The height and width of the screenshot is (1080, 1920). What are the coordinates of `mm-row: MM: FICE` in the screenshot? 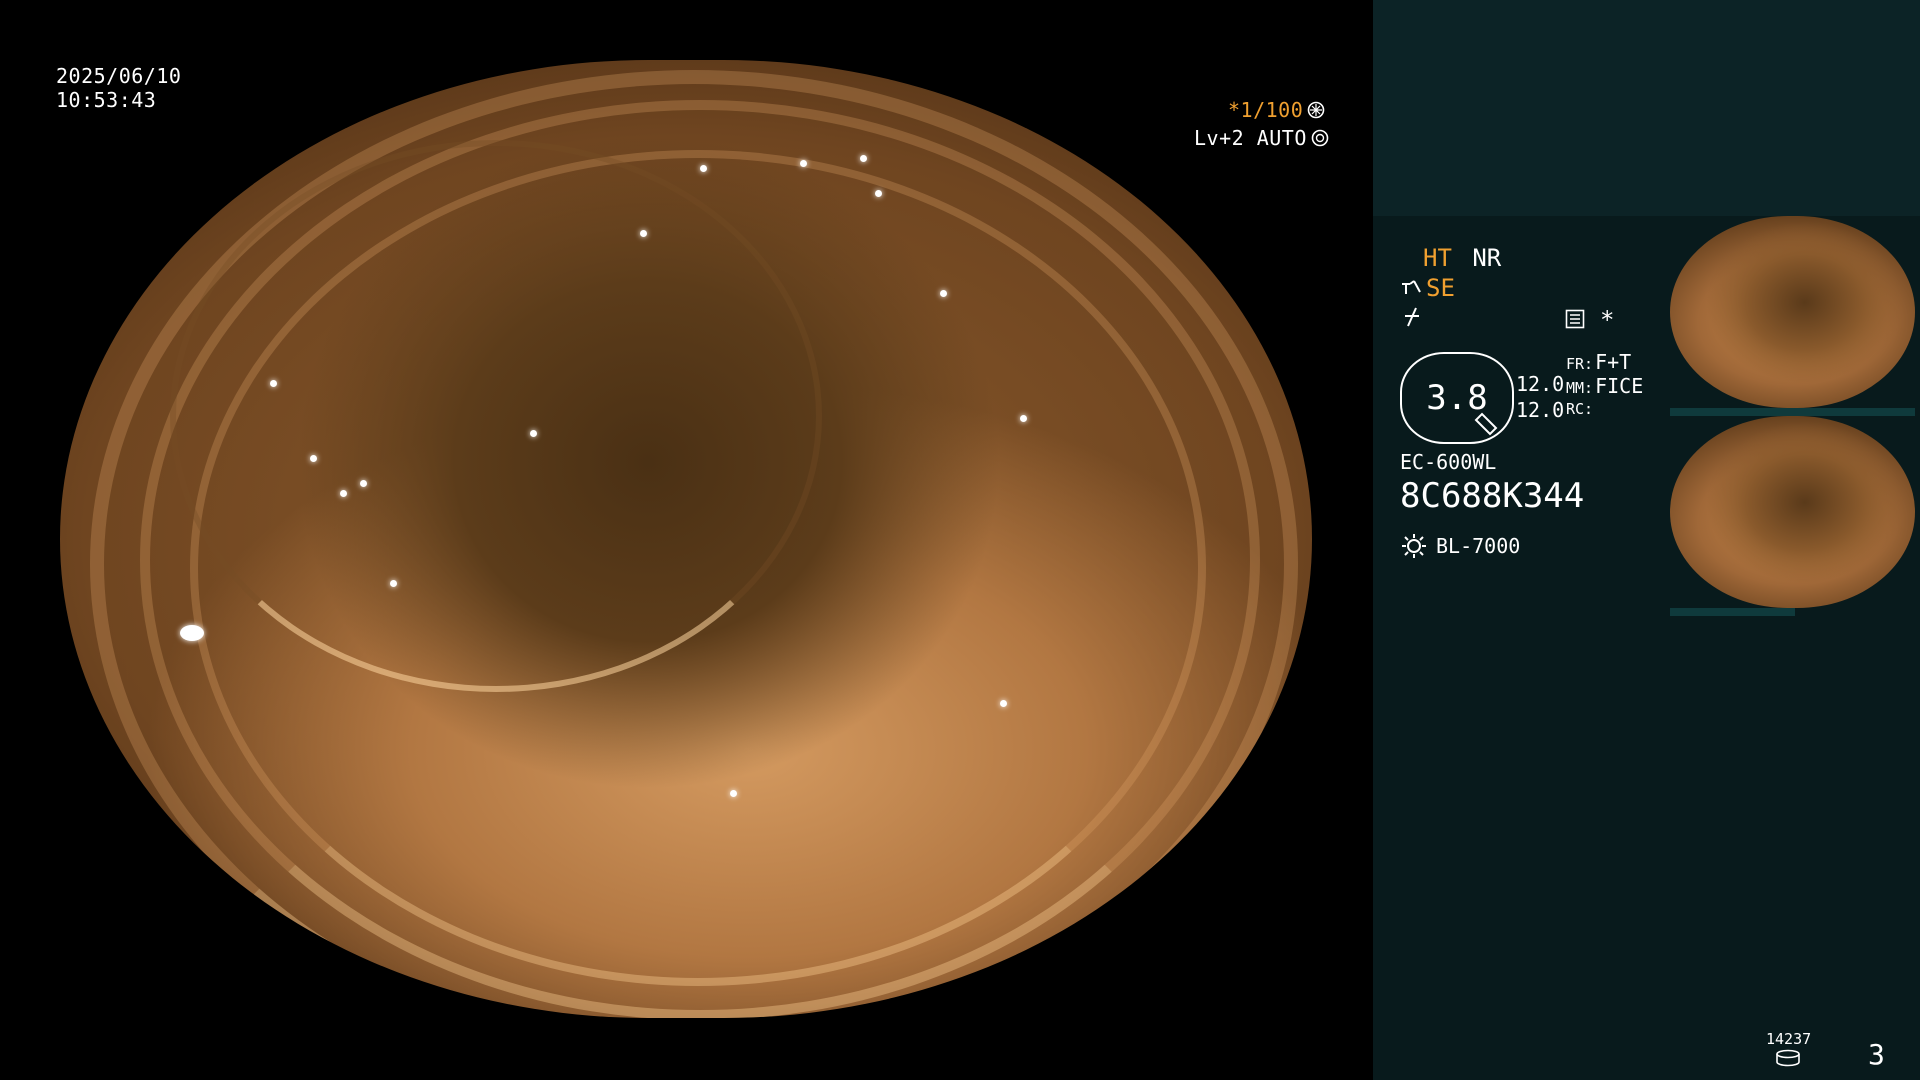 It's located at (1604, 386).